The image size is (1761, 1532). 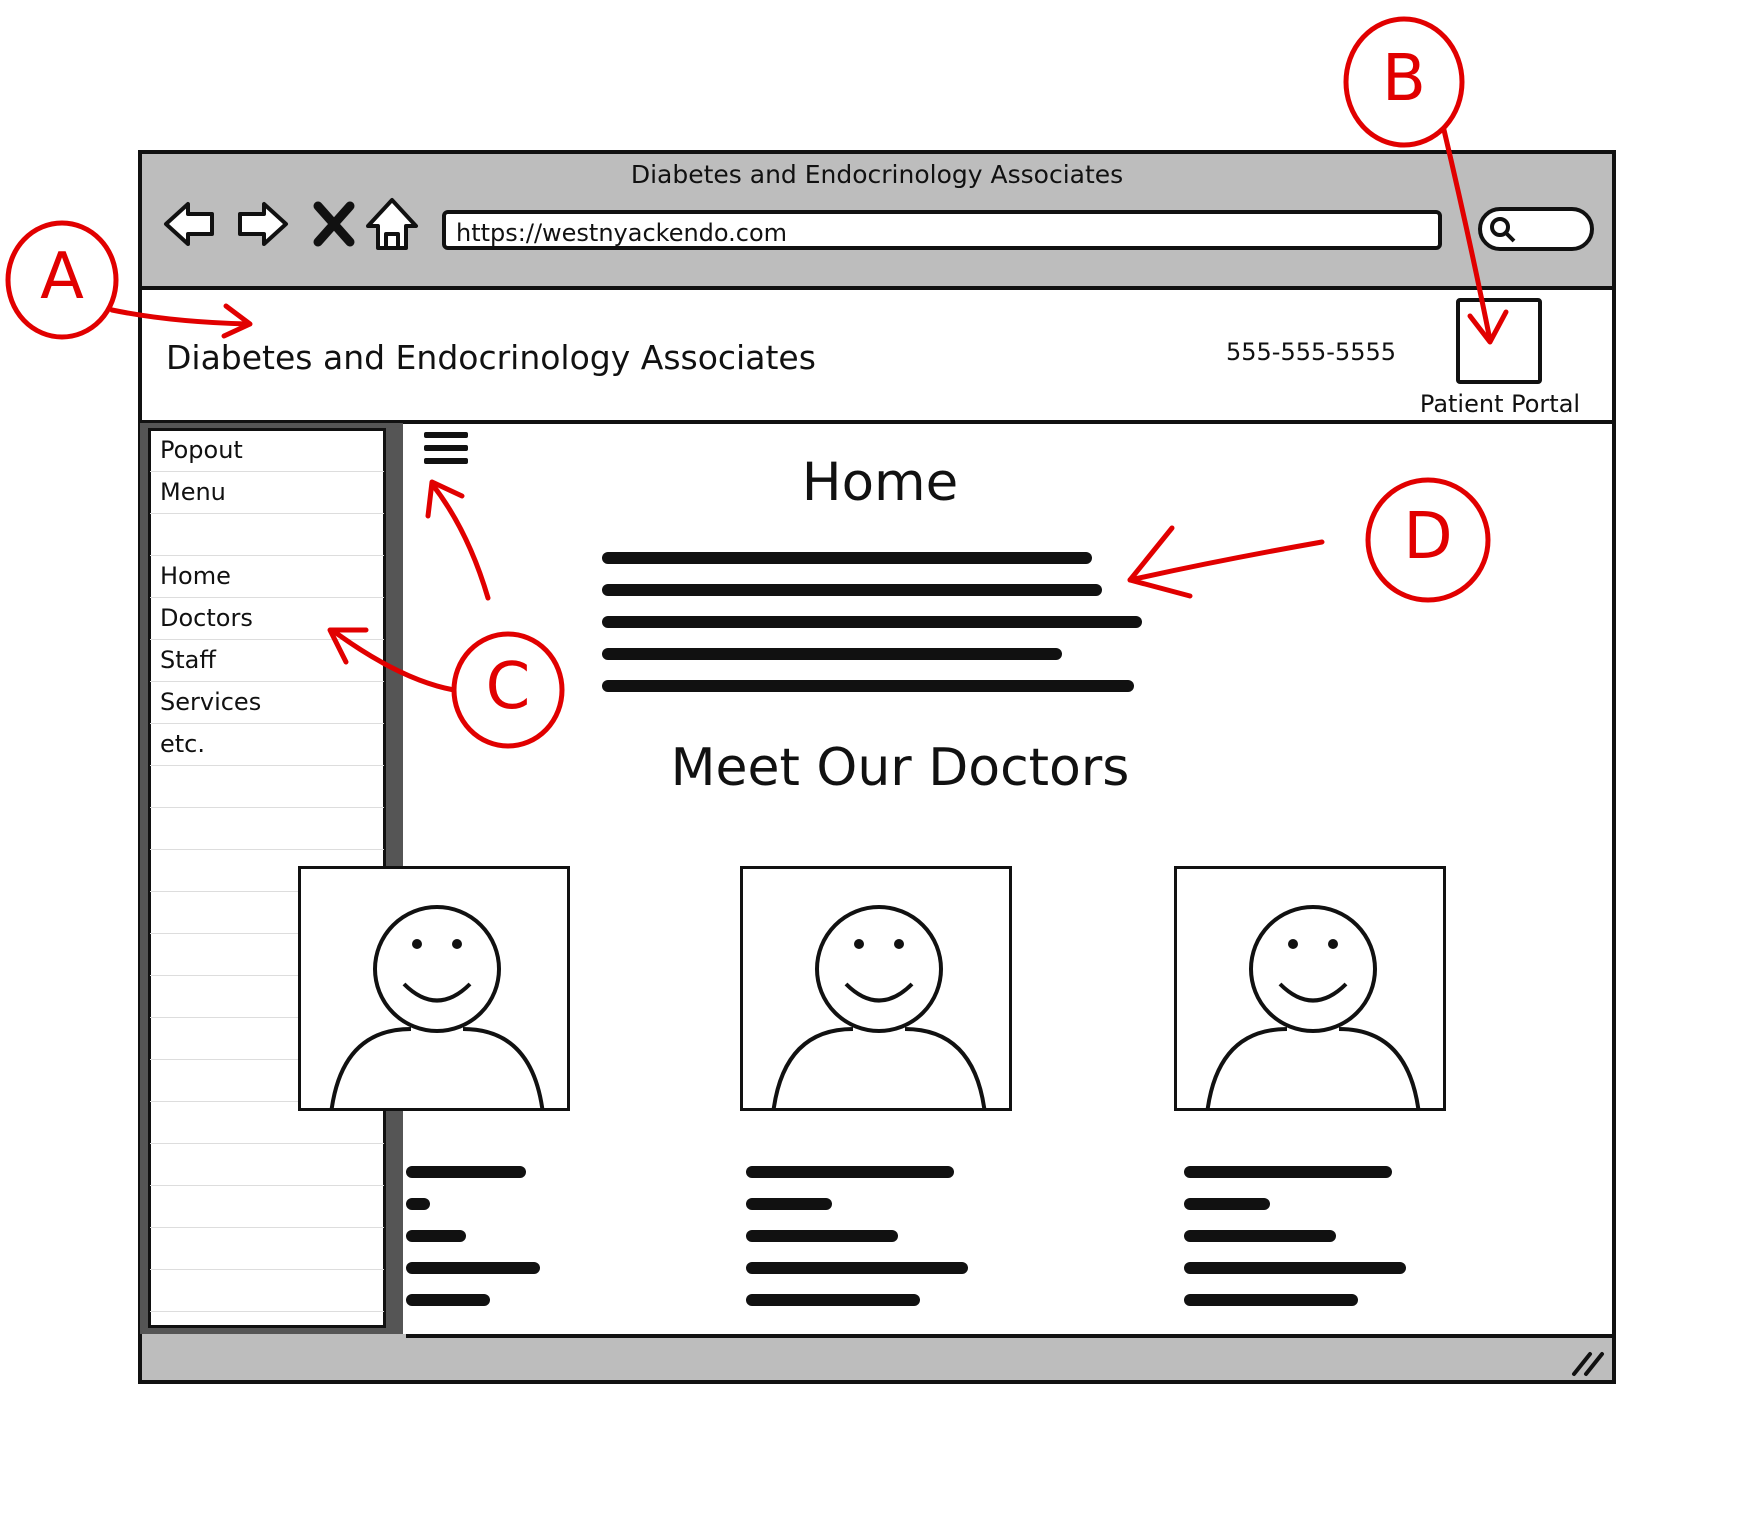 I want to click on annotation-a-label: A, so click(x=62, y=277).